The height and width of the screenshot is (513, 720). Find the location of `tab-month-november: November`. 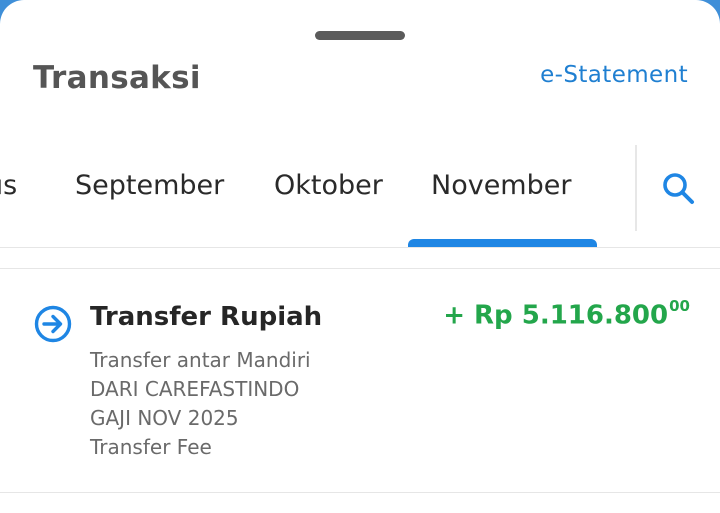

tab-month-november: November is located at coordinates (501, 185).